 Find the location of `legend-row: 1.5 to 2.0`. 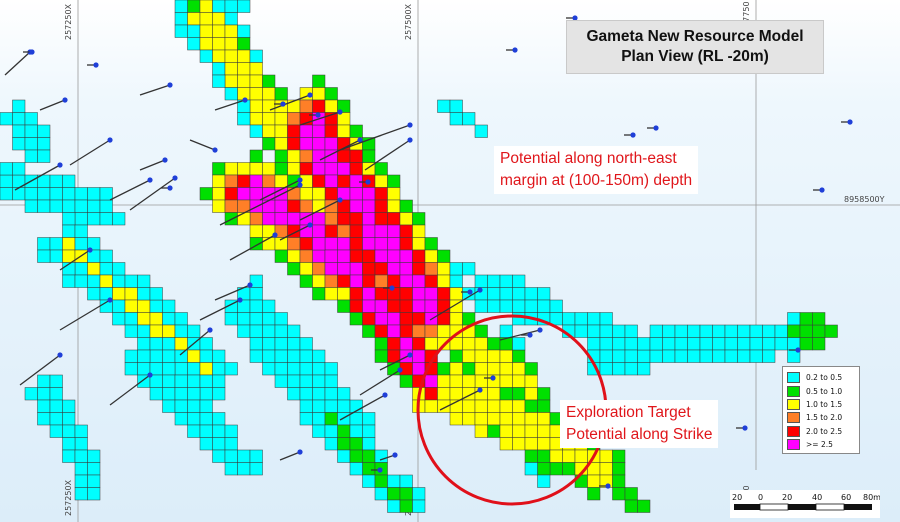

legend-row: 1.5 to 2.0 is located at coordinates (821, 417).